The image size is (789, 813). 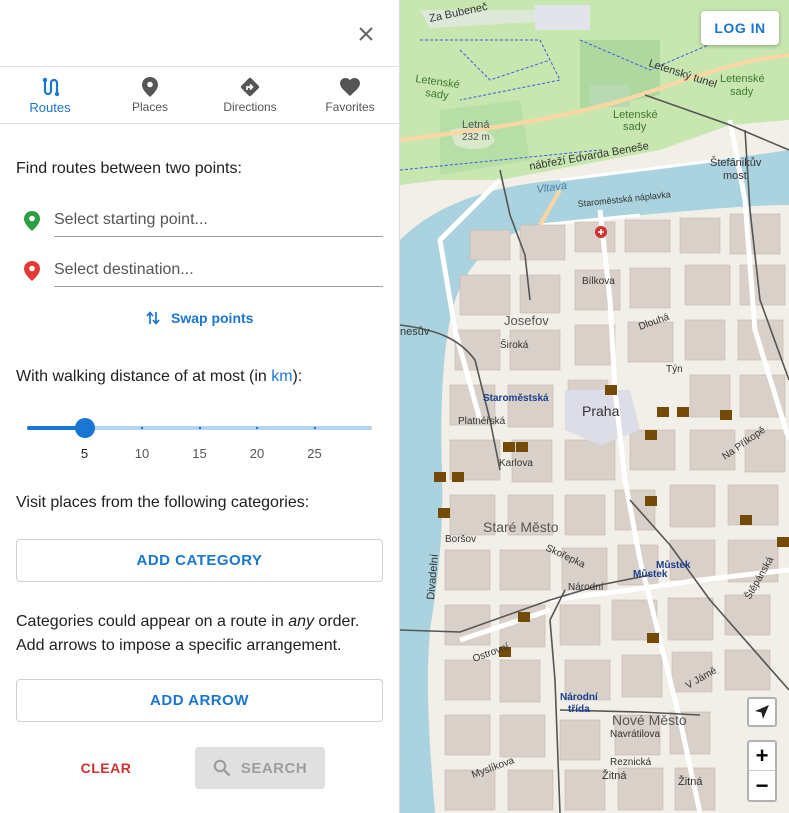 I want to click on add-arrow-button: ADD ARROW, so click(x=199, y=700).